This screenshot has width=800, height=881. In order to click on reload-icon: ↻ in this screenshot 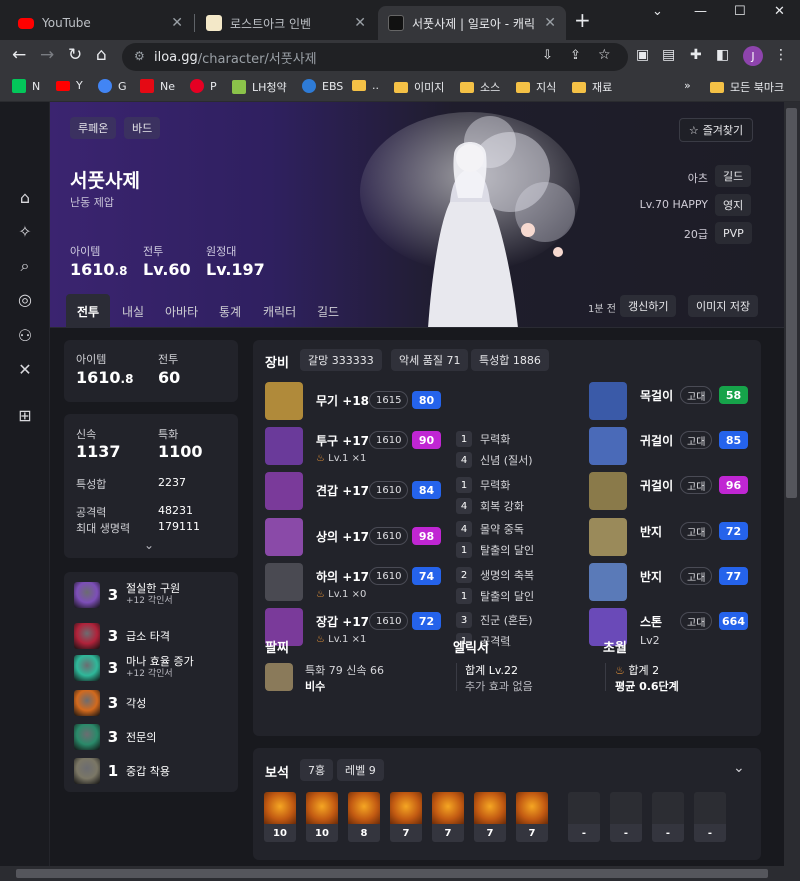, I will do `click(75, 55)`.